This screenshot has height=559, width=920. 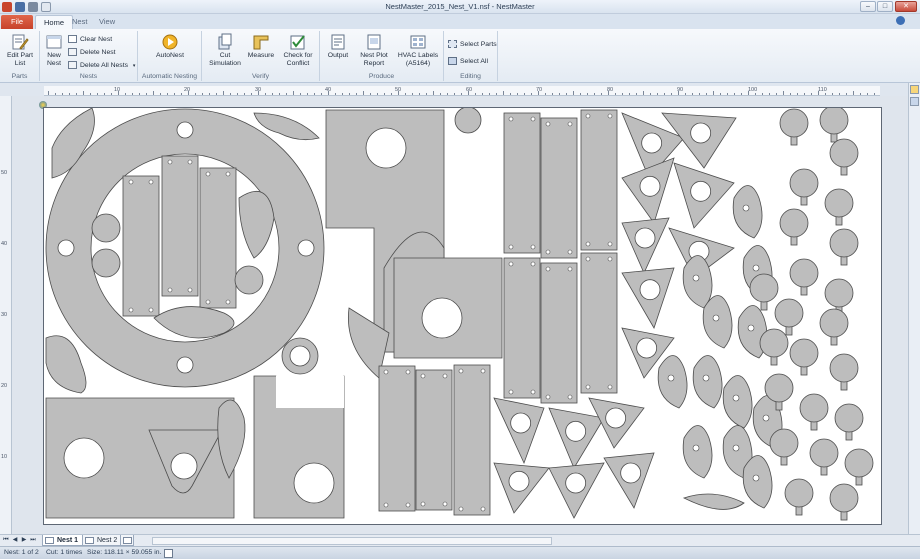 What do you see at coordinates (15, 540) in the screenshot?
I see `prev-tab-button: ◀` at bounding box center [15, 540].